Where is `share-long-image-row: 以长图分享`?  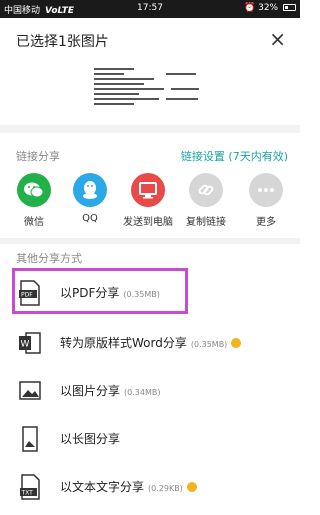 share-long-image-row: 以长图分享 is located at coordinates (150, 438).